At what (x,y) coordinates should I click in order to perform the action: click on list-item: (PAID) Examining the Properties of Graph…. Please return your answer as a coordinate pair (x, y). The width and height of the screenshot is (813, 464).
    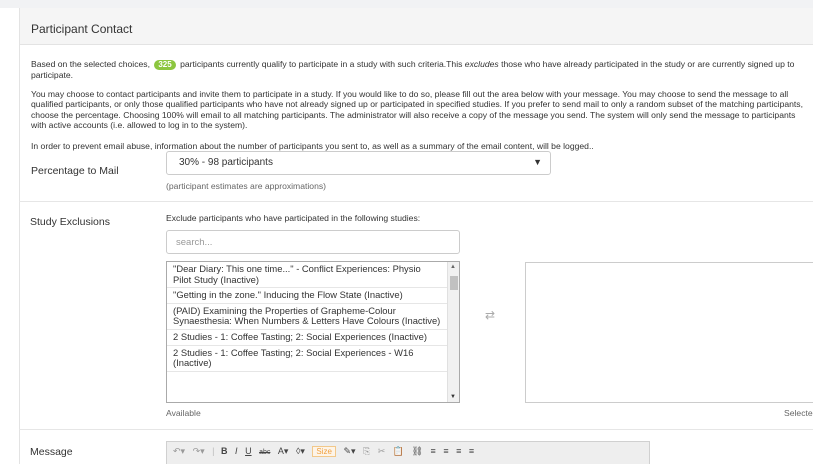
    Looking at the image, I should click on (307, 317).